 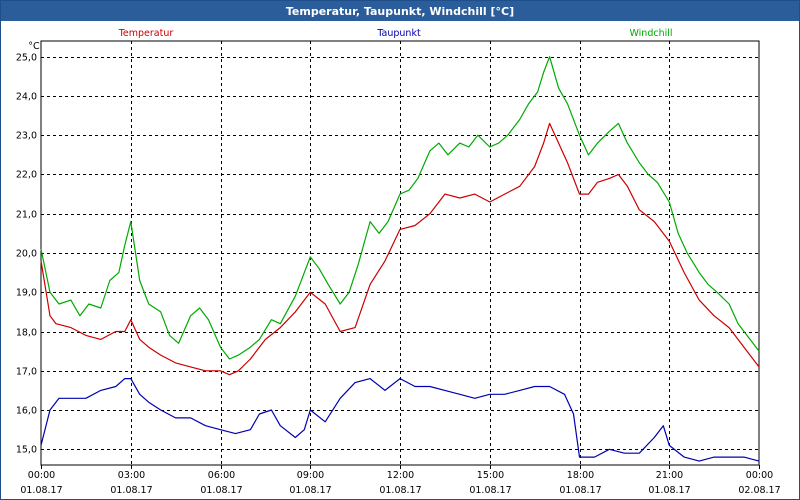 What do you see at coordinates (580, 475) in the screenshot?
I see `x-tick-time-label: 18:00` at bounding box center [580, 475].